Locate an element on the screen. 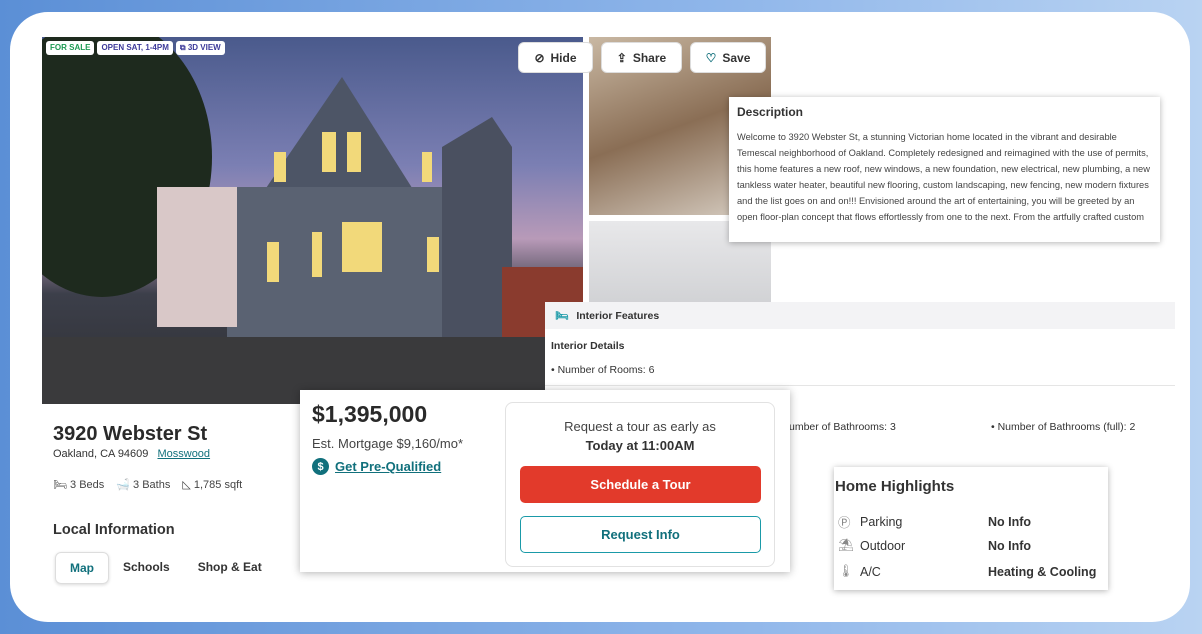 The height and width of the screenshot is (634, 1202). save-button: ♡ Save is located at coordinates (728, 57).